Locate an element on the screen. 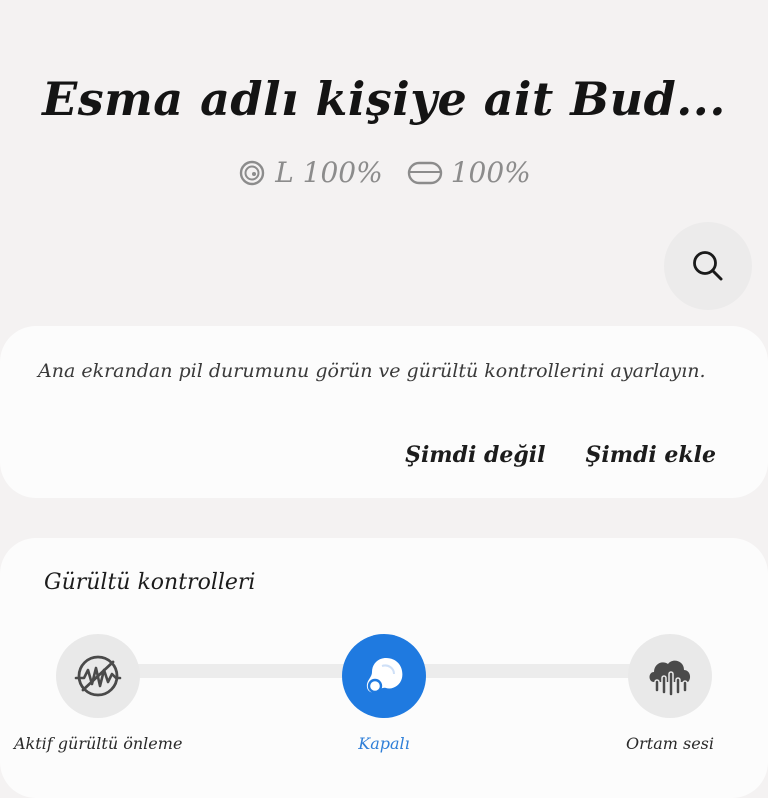 Image resolution: width=768 pixels, height=798 pixels. case-battery: 100% is located at coordinates (469, 172).